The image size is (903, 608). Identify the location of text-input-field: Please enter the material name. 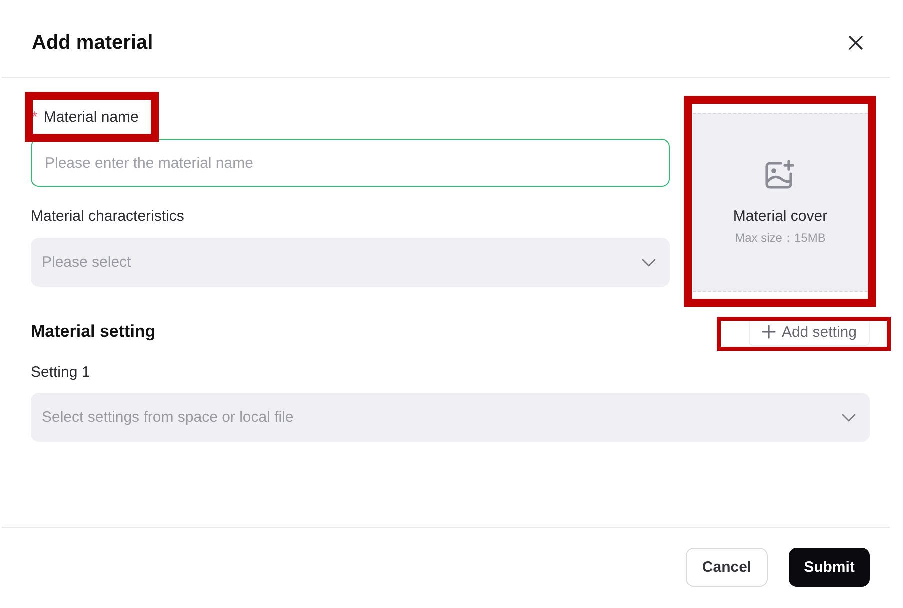
(350, 163).